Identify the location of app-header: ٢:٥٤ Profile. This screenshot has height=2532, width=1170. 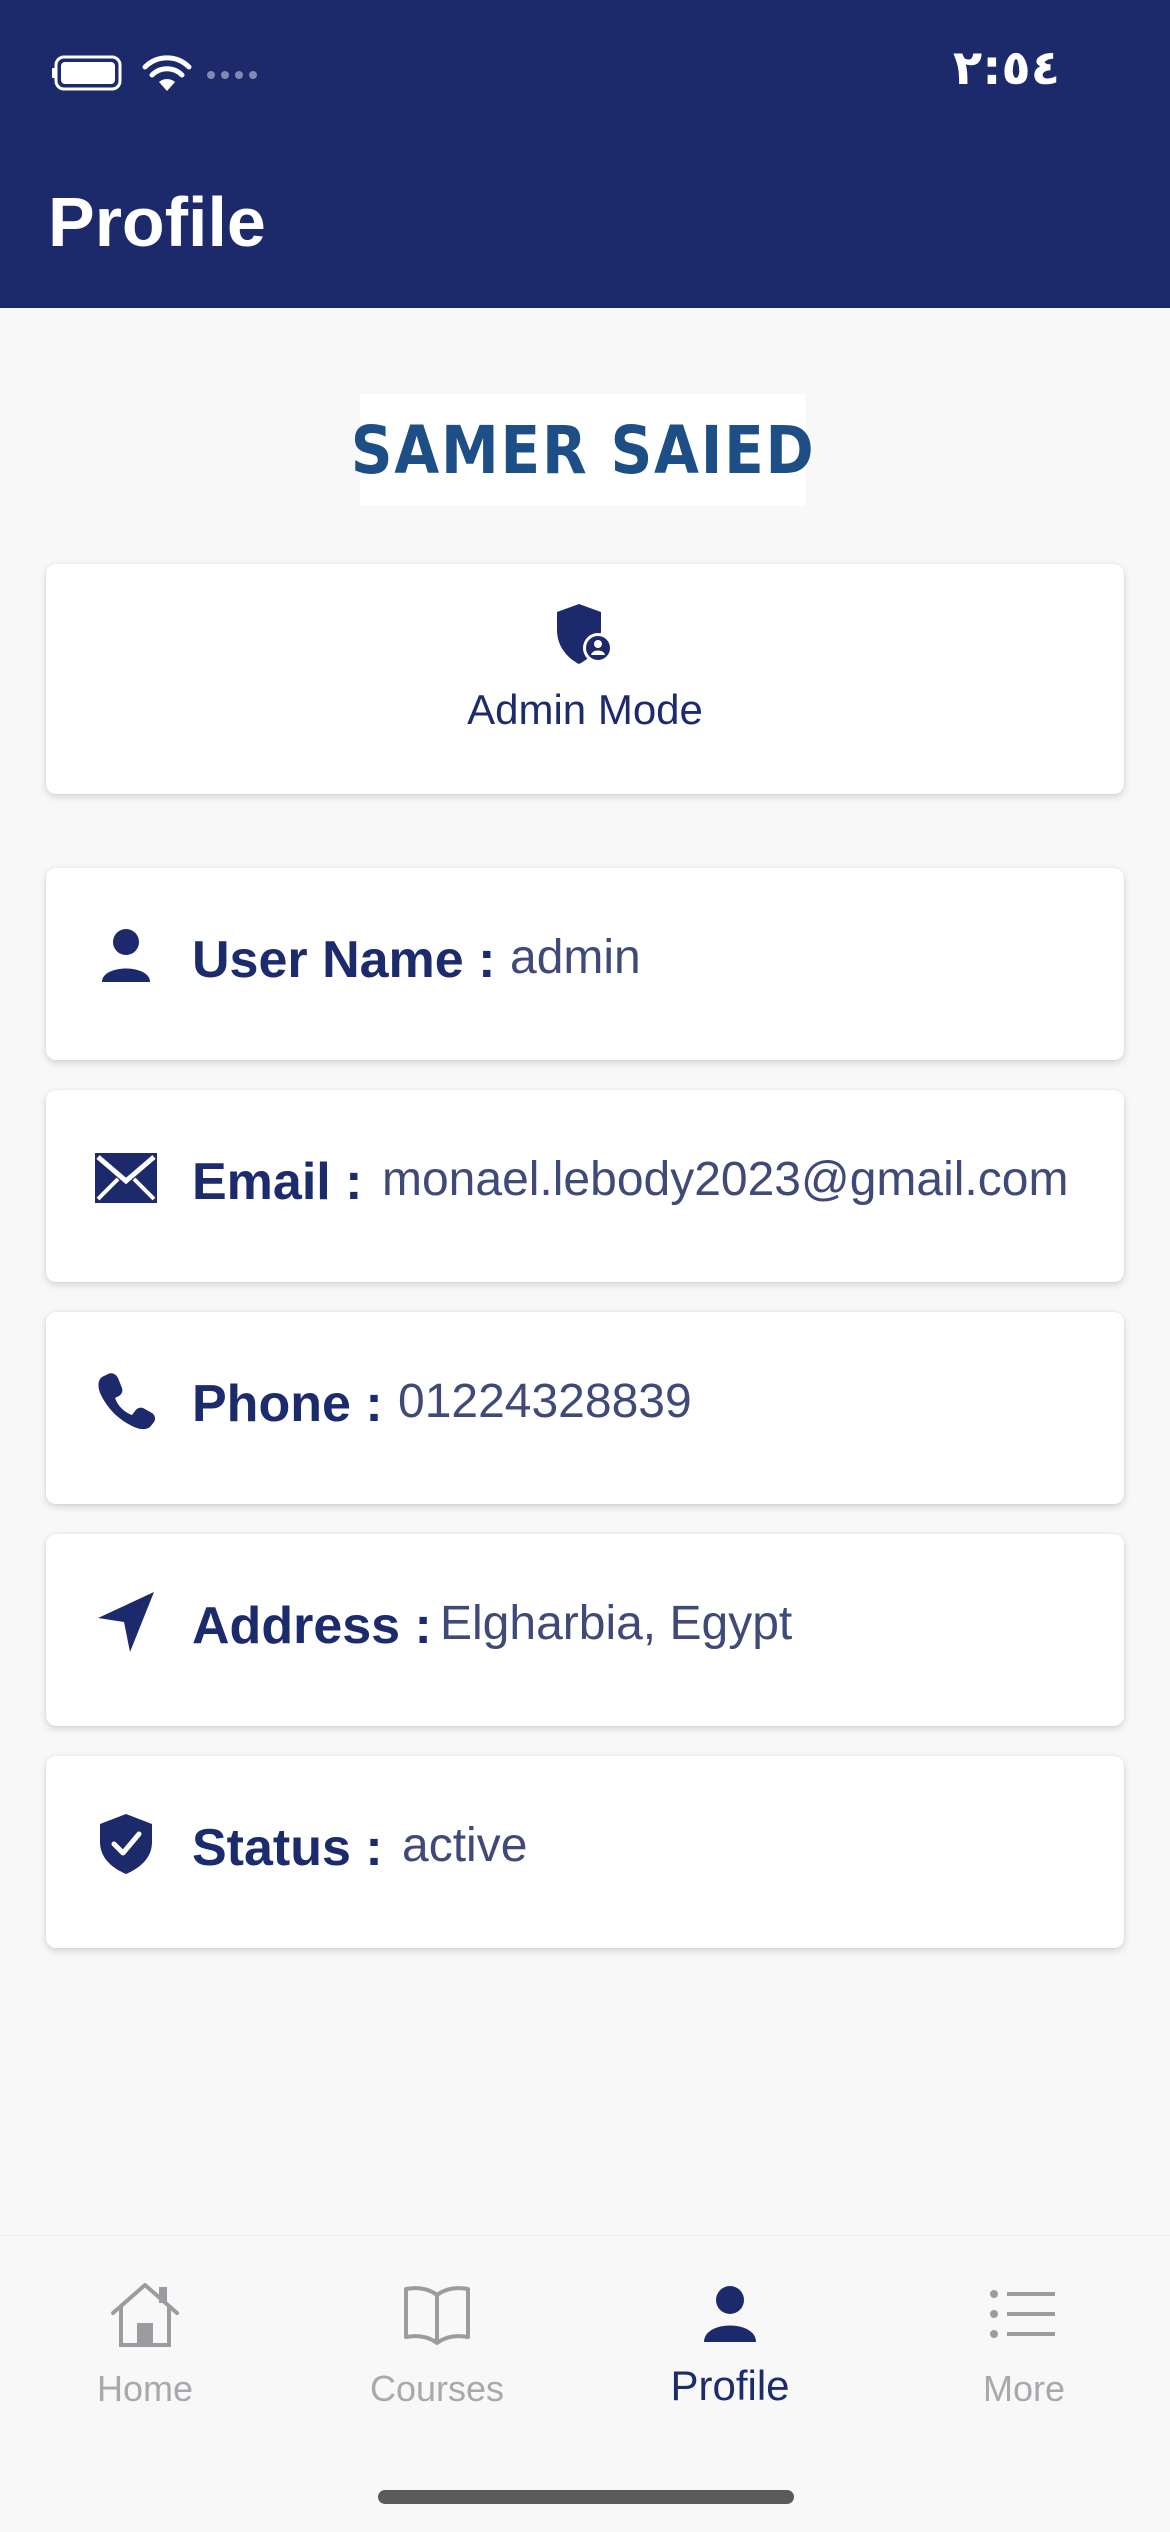
(585, 154).